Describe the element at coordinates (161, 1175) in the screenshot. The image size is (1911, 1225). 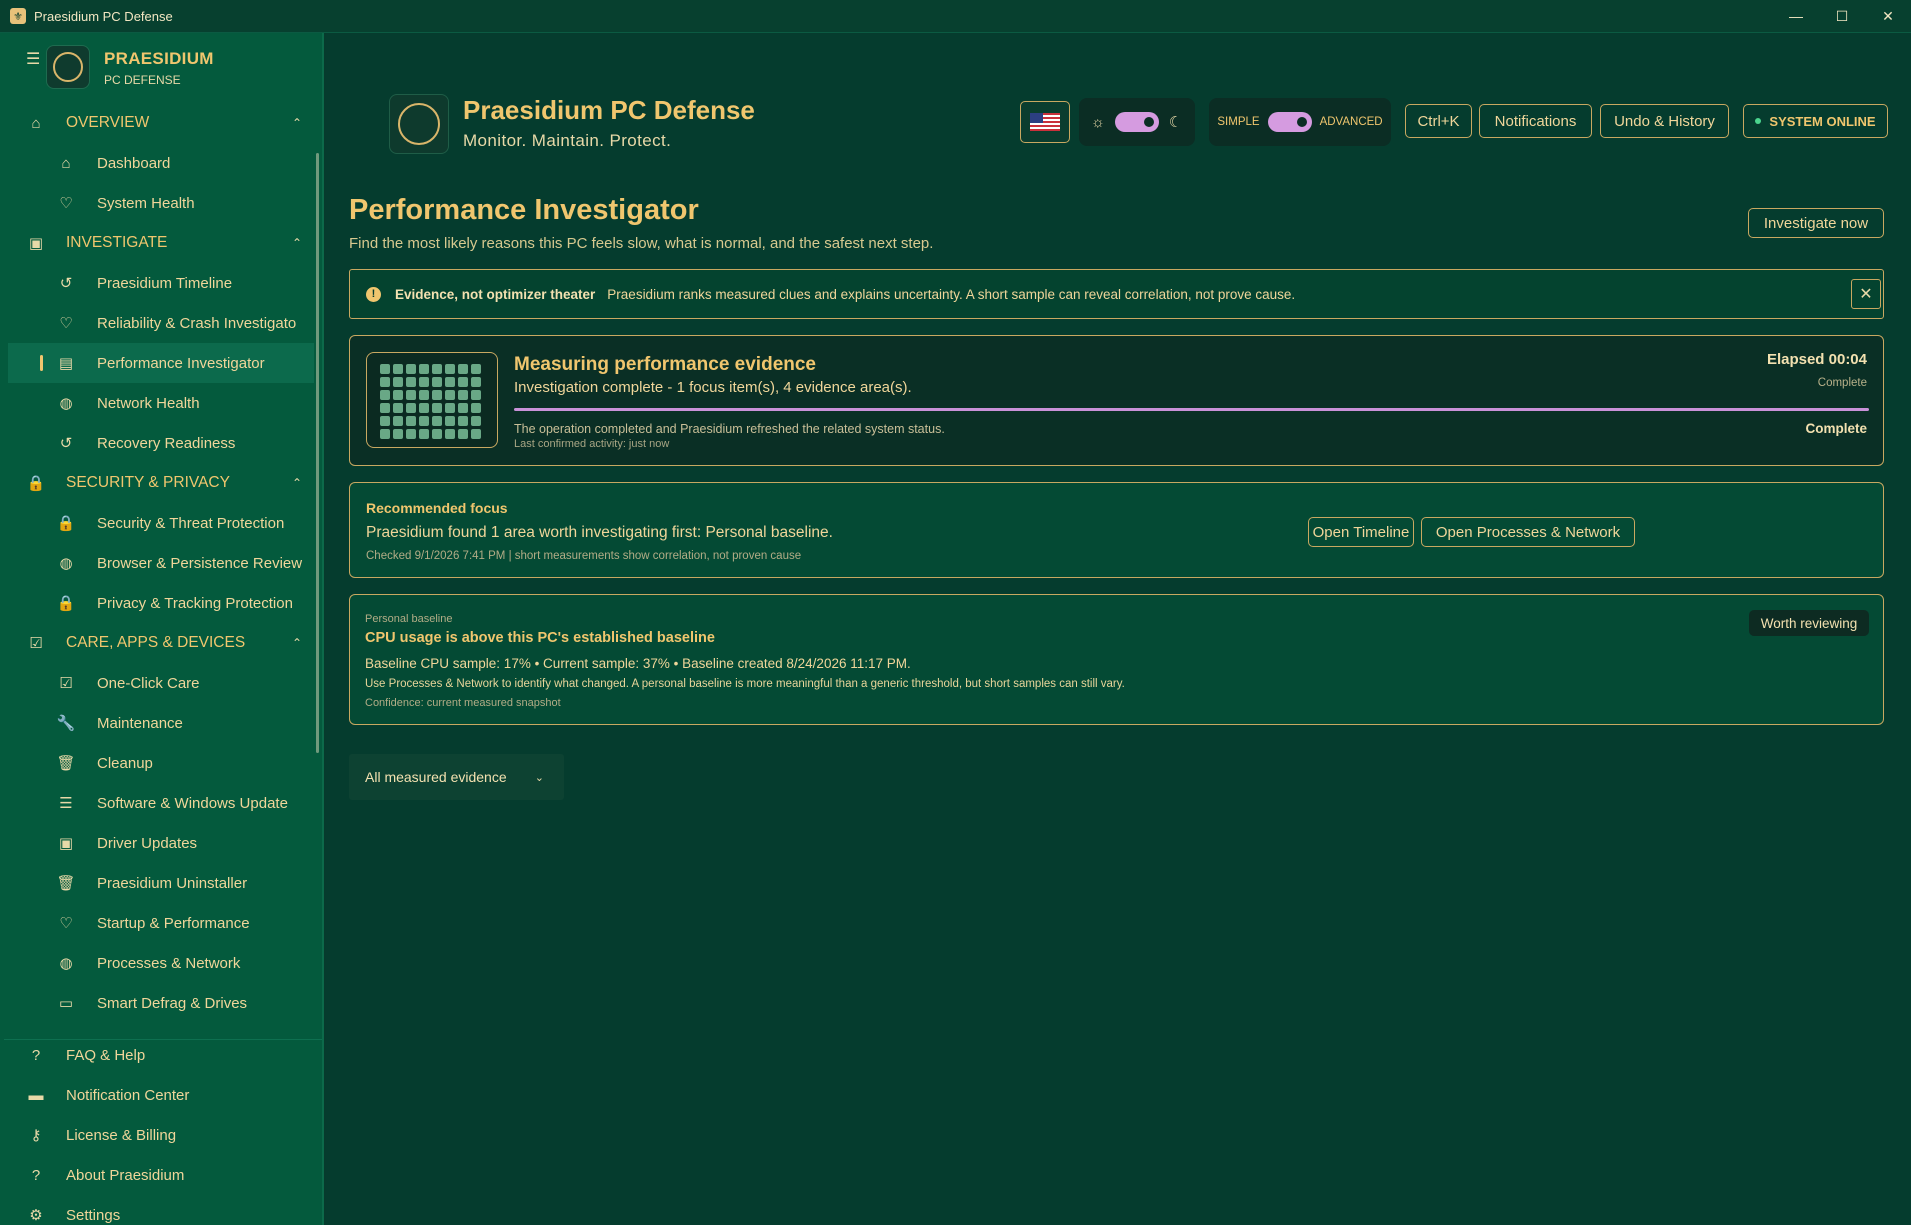
I see `sidebar-item-about-praesidium: ? About Praesidium` at that location.